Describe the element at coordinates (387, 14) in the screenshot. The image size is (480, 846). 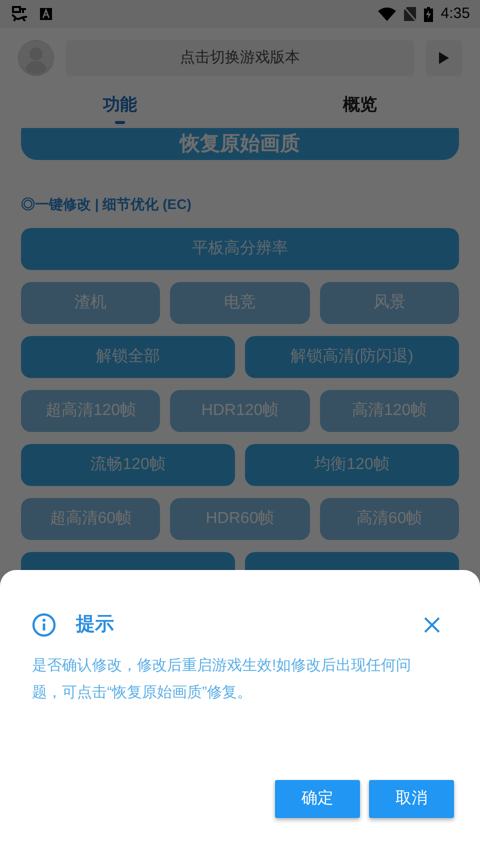
I see `wifi-icon` at that location.